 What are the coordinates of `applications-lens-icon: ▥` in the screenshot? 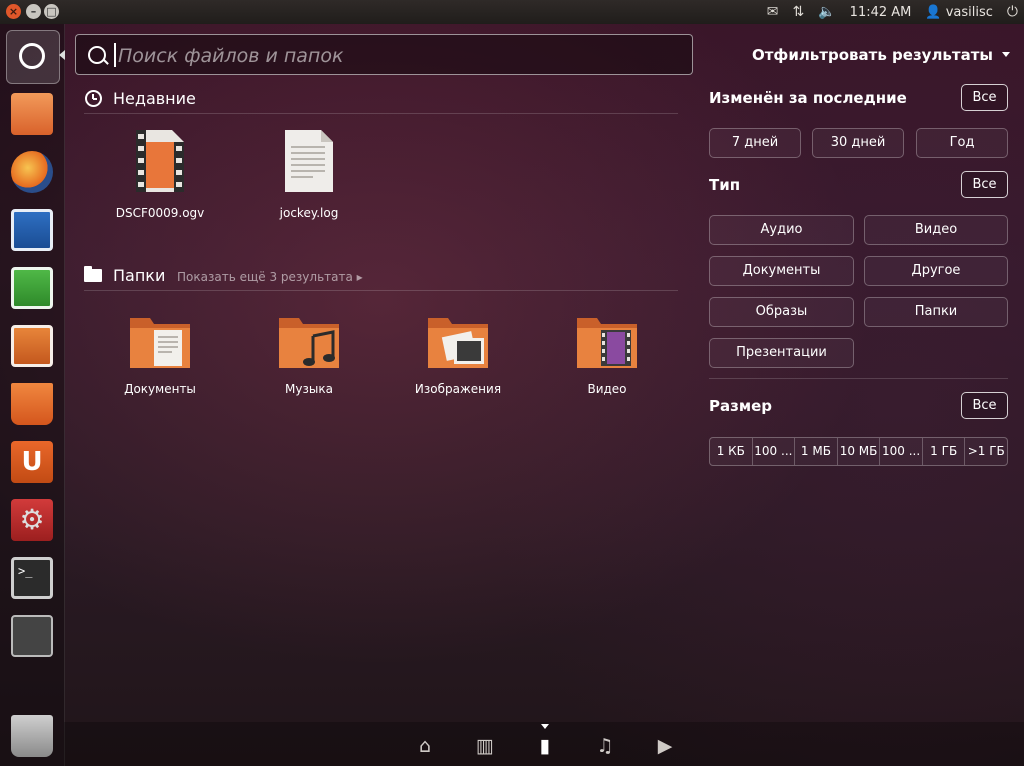 It's located at (485, 746).